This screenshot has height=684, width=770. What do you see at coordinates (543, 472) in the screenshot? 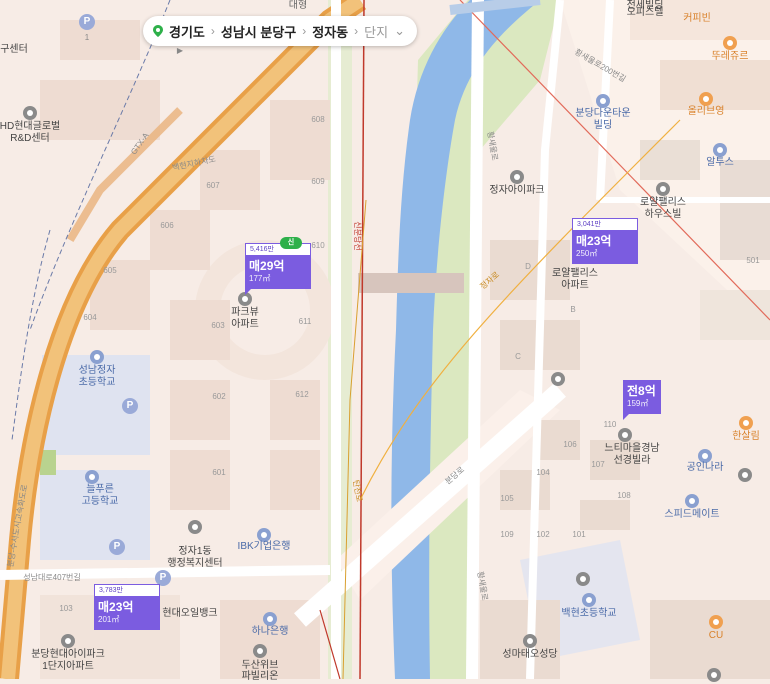
I see `block-number: 104` at bounding box center [543, 472].